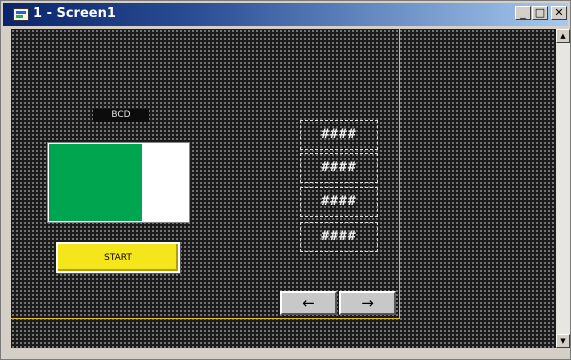 Image resolution: width=571 pixels, height=360 pixels. I want to click on level-bar-fill, so click(95, 182).